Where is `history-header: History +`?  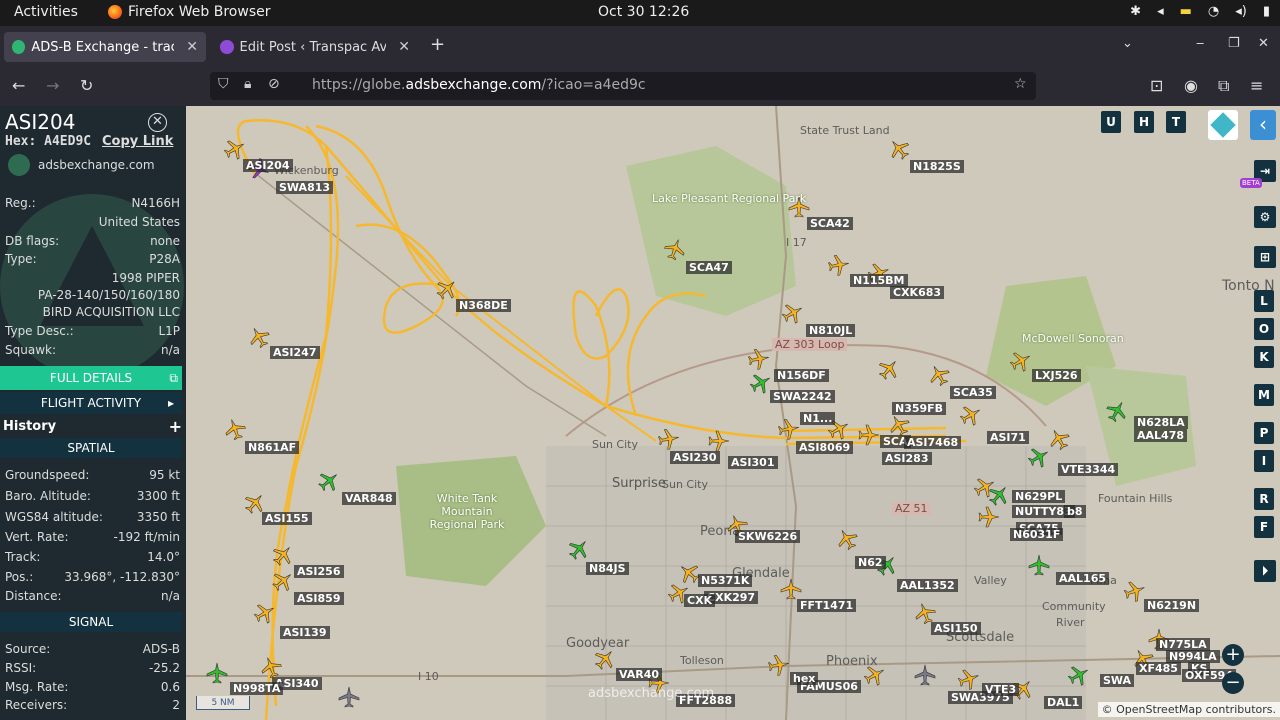
history-header: History + is located at coordinates (93, 428).